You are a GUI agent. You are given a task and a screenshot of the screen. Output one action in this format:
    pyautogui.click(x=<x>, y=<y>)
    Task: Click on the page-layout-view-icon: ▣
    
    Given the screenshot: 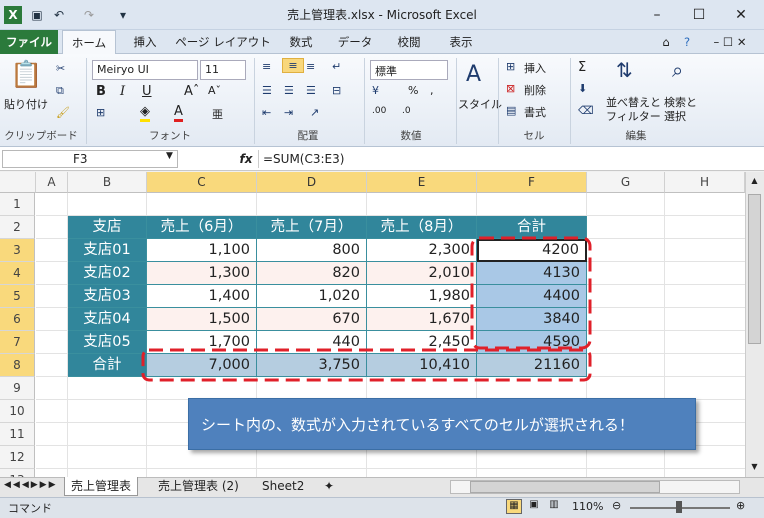 What is the action you would take?
    pyautogui.click(x=534, y=506)
    